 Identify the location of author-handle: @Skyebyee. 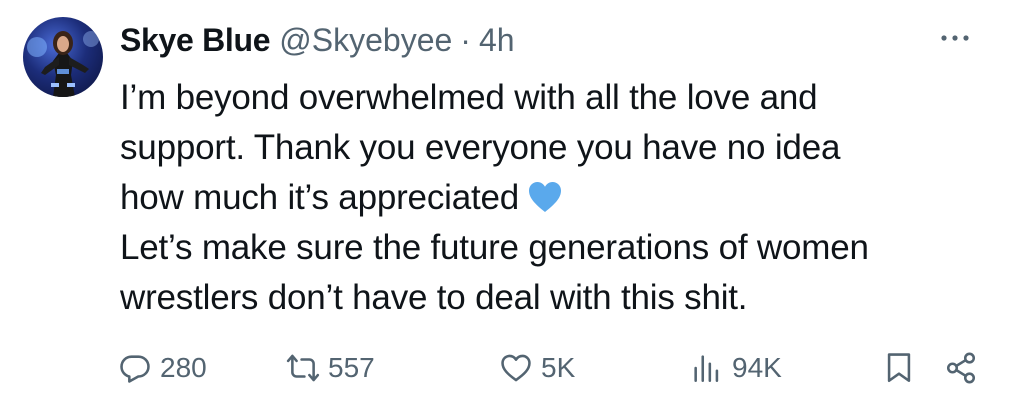
(365, 40).